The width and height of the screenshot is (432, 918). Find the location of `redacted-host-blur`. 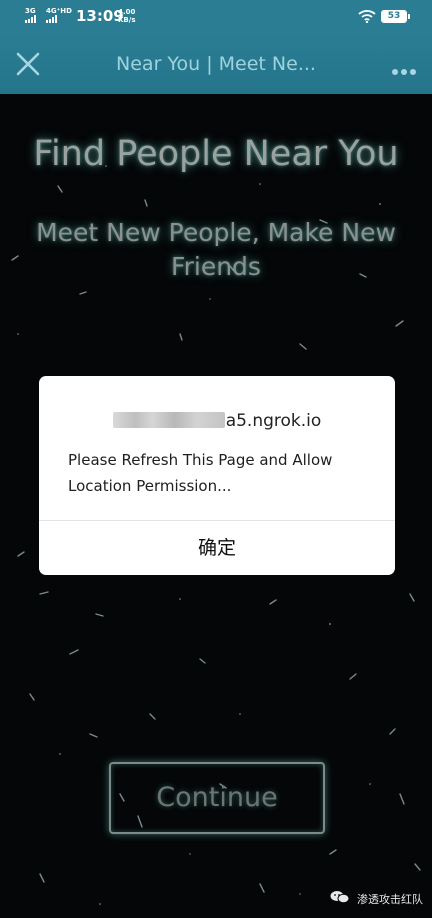

redacted-host-blur is located at coordinates (168, 420).